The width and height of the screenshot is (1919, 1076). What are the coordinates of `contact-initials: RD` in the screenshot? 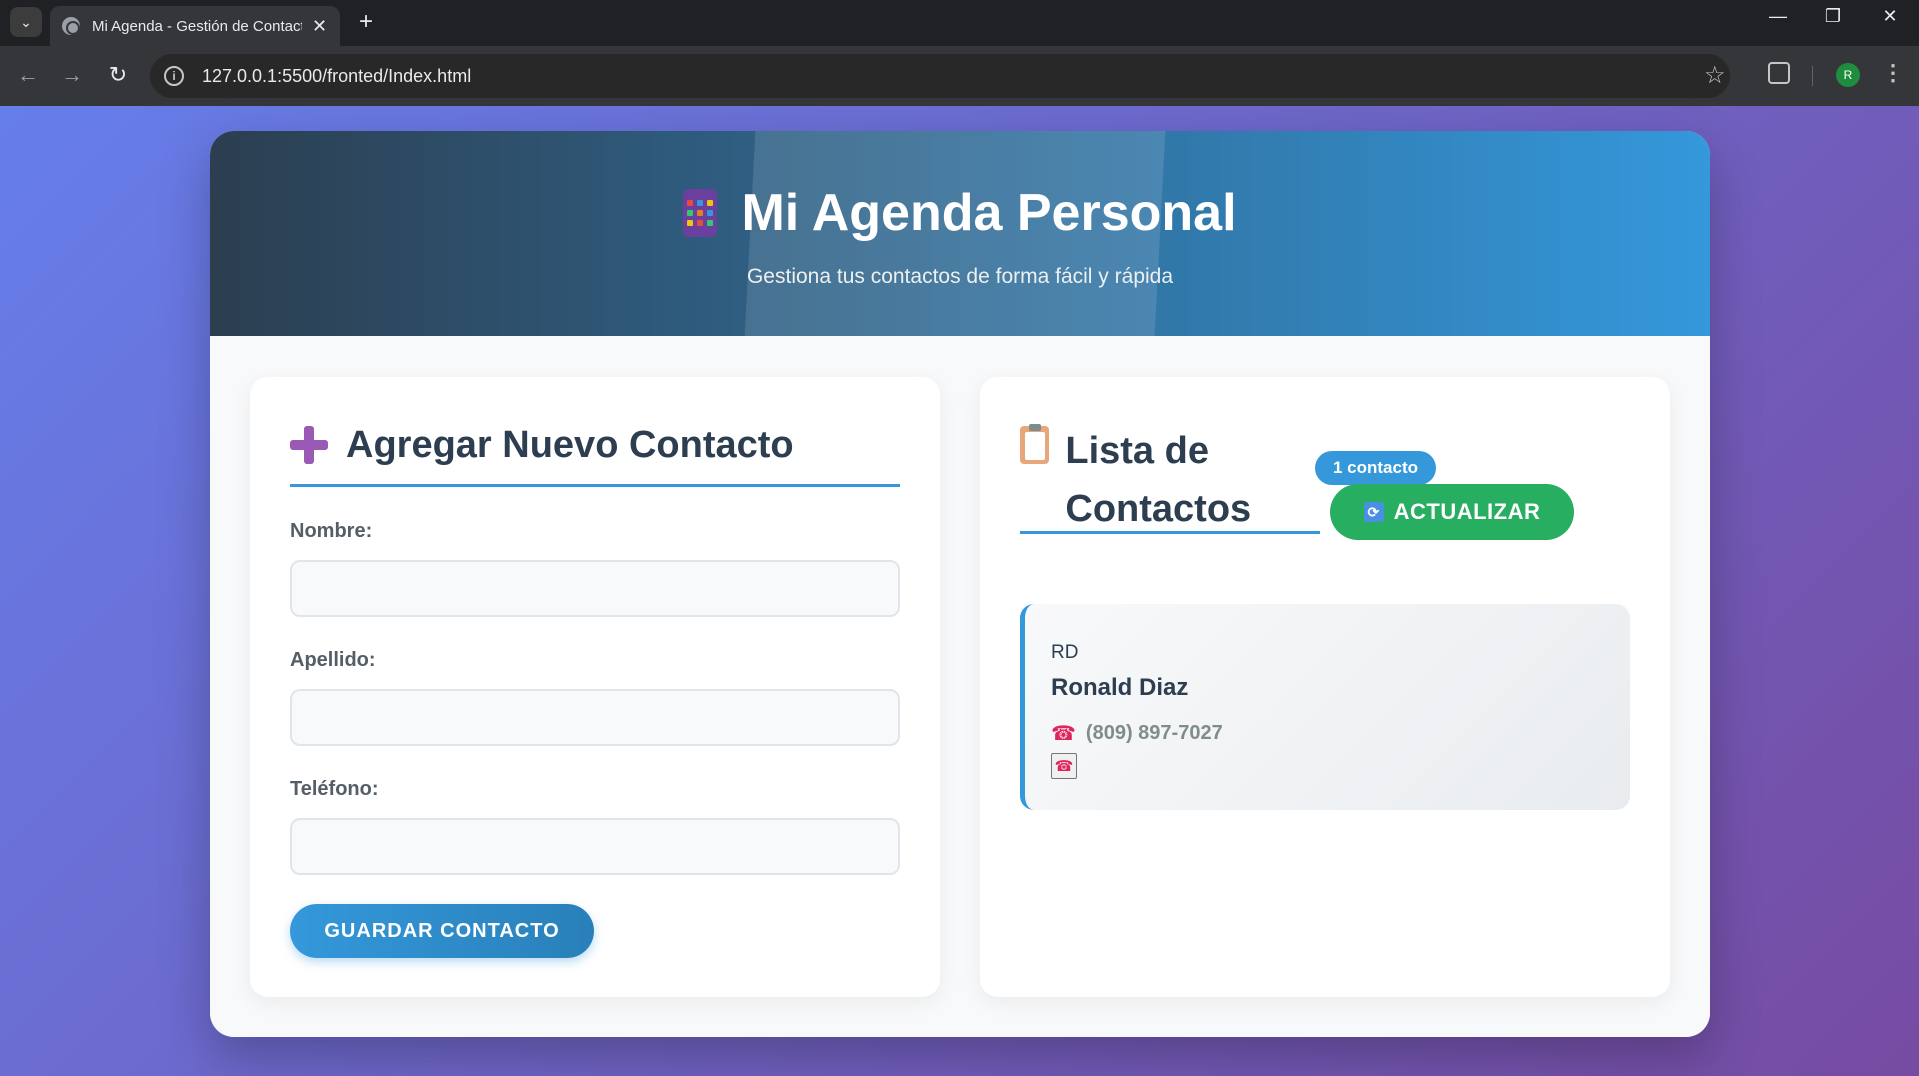 It's located at (1065, 652).